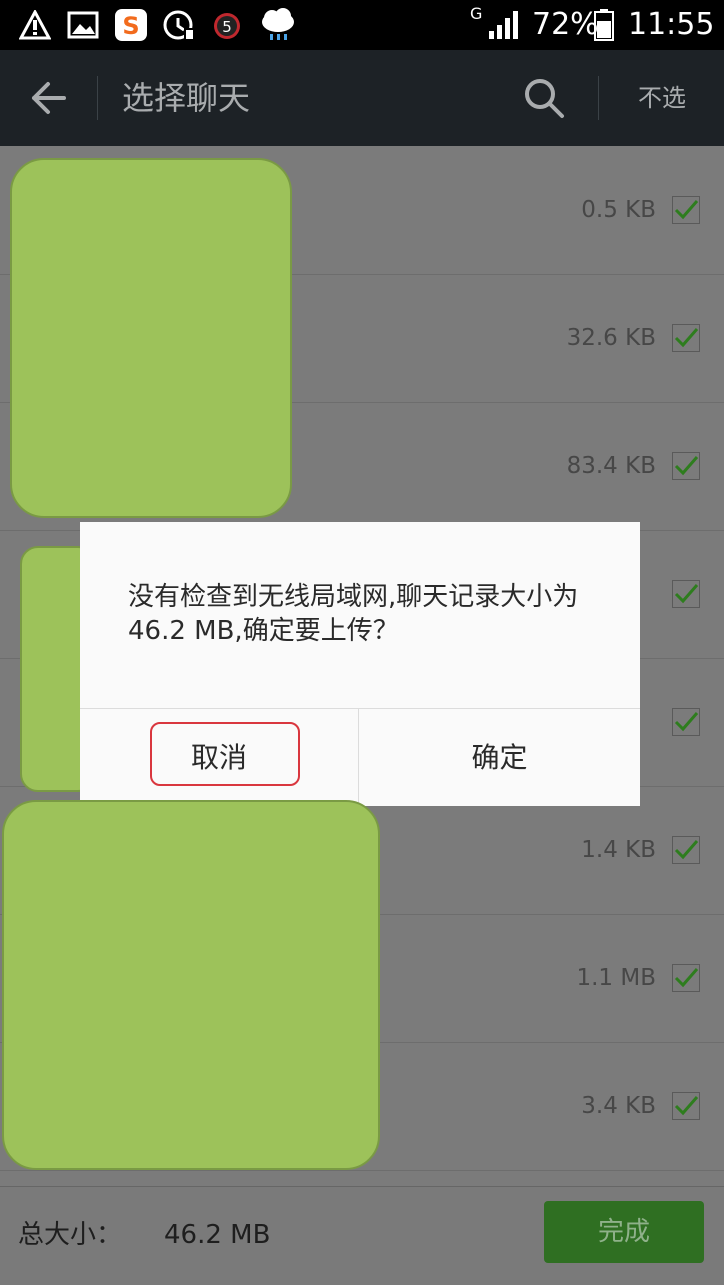  What do you see at coordinates (476, 13) in the screenshot?
I see `network-type: G` at bounding box center [476, 13].